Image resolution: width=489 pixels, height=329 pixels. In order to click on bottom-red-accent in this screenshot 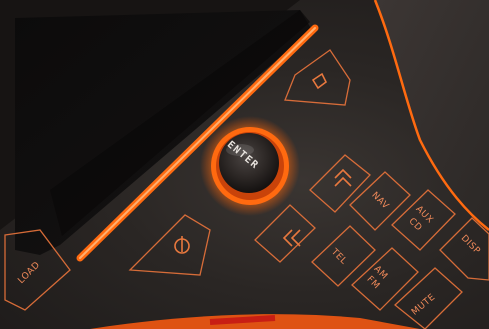, I will do `click(242, 320)`.